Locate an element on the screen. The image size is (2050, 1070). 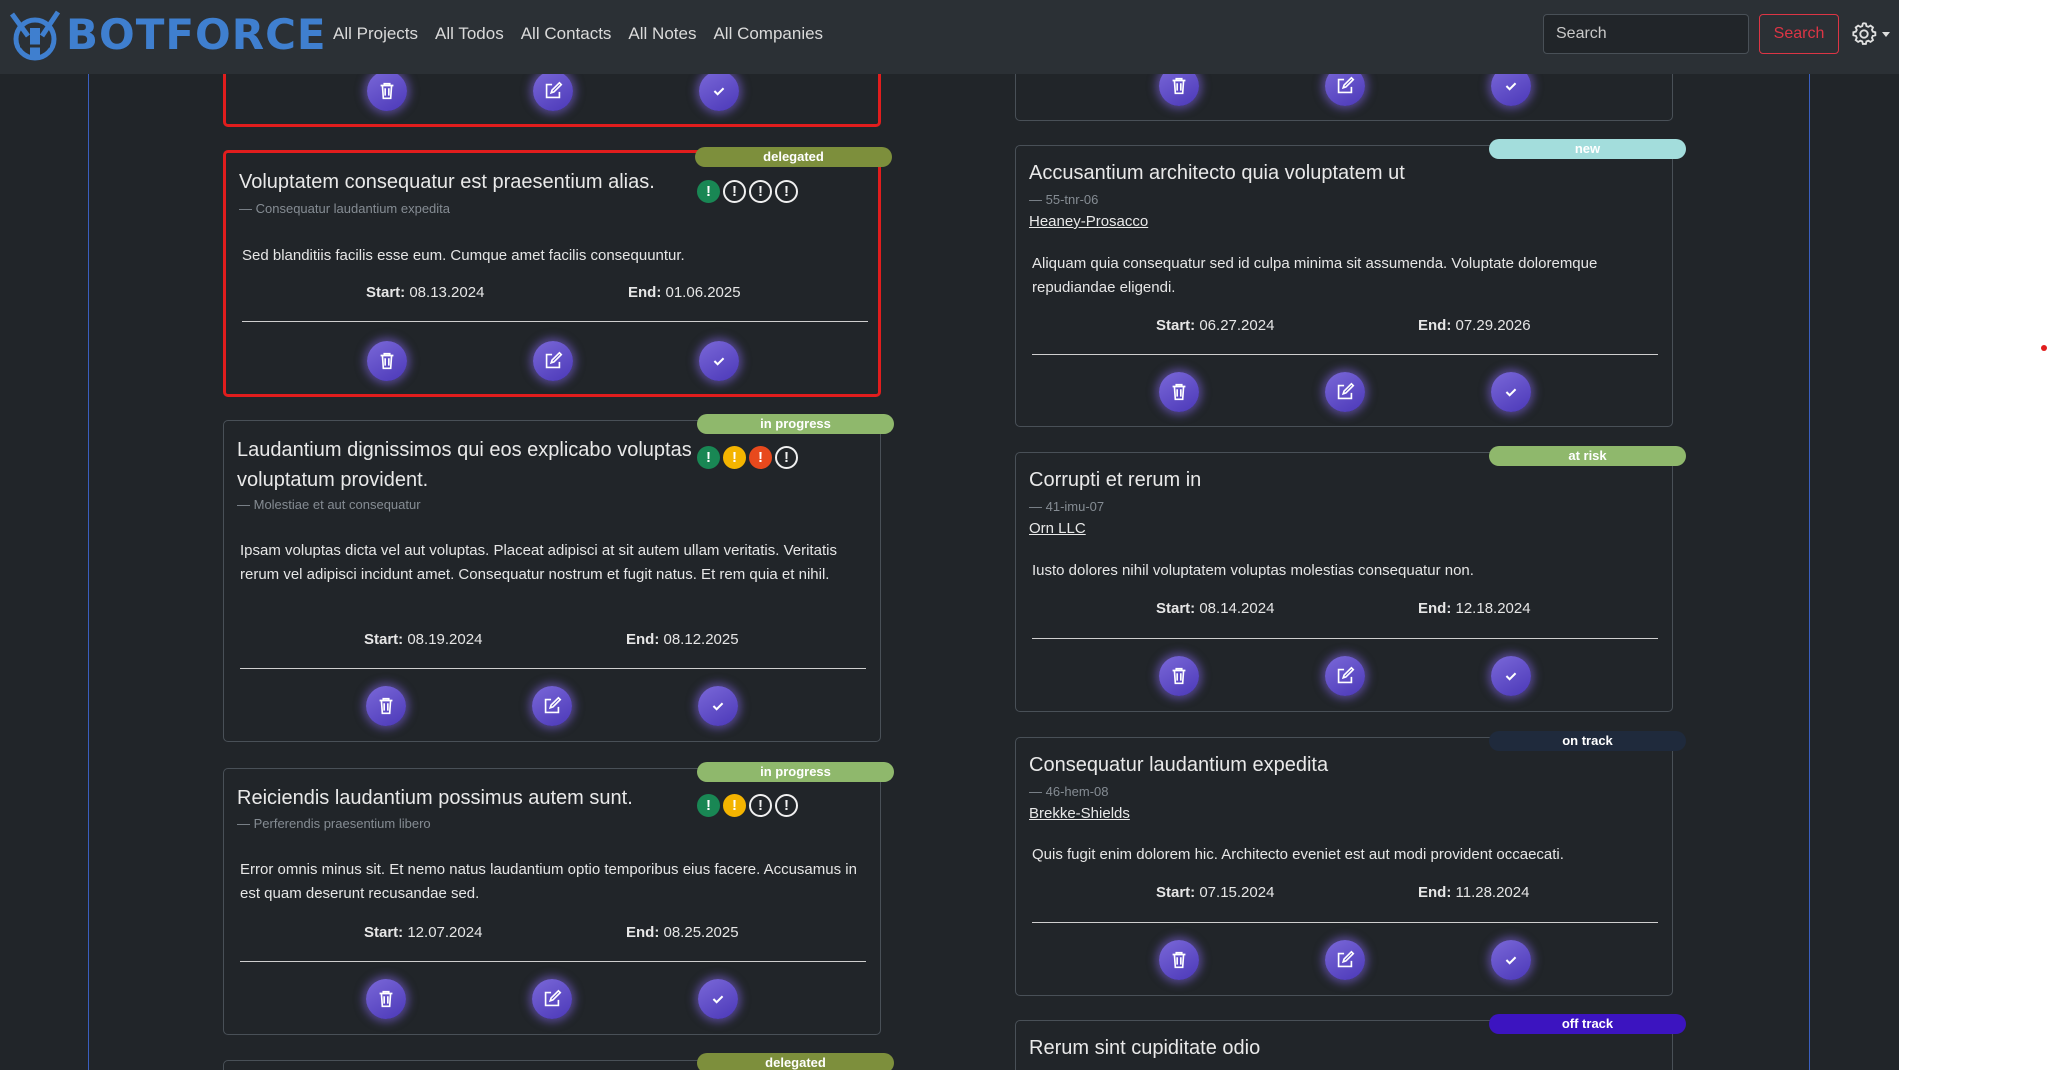
logo: BOTFORCE is located at coordinates (166, 35).